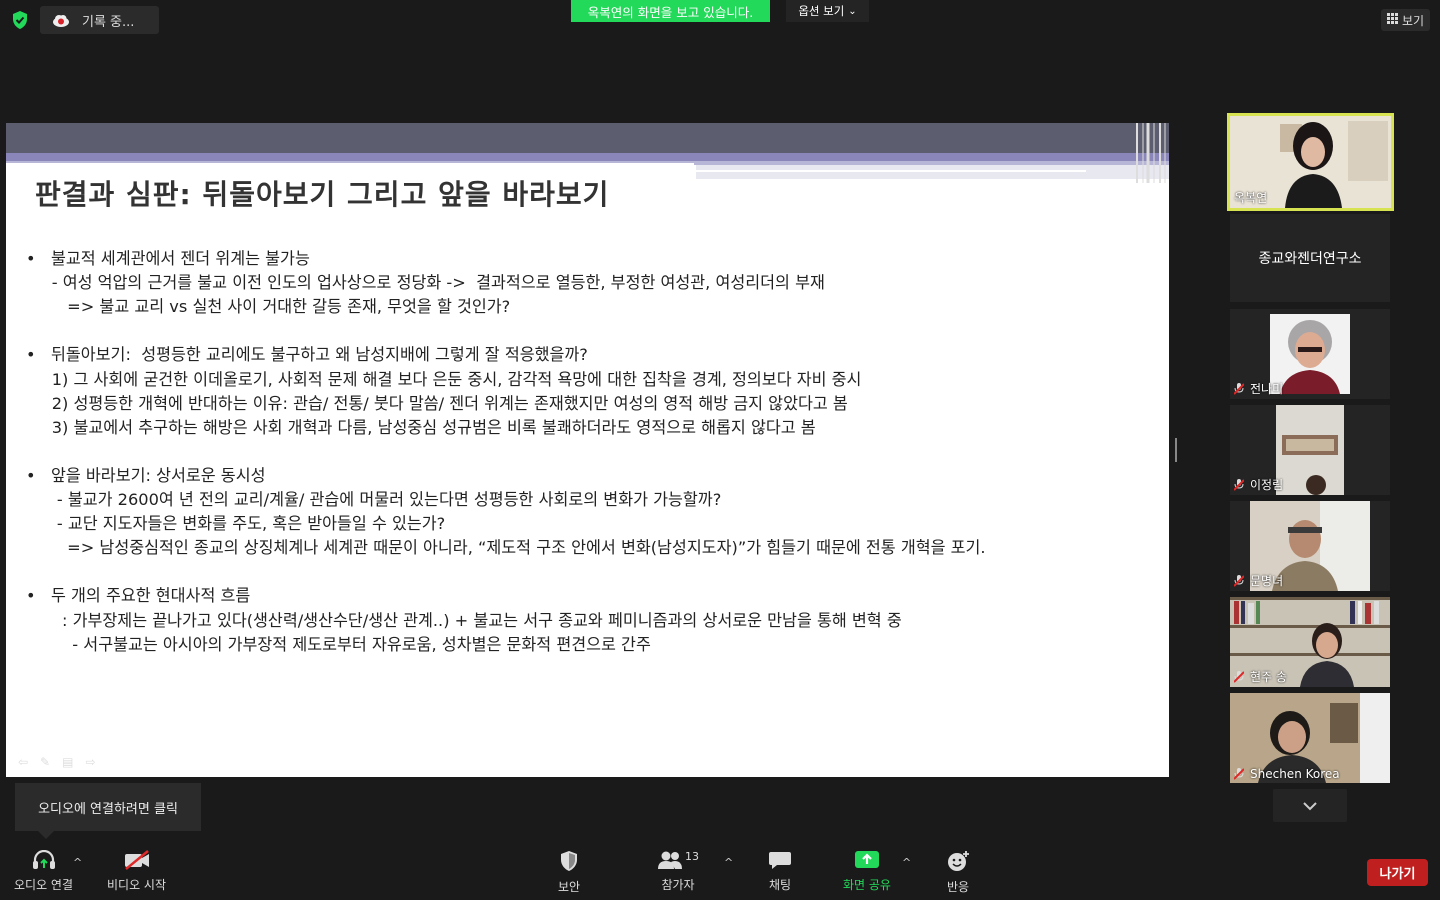 Image resolution: width=1440 pixels, height=900 pixels. What do you see at coordinates (678, 871) in the screenshot?
I see `participants-button: 13 참가자` at bounding box center [678, 871].